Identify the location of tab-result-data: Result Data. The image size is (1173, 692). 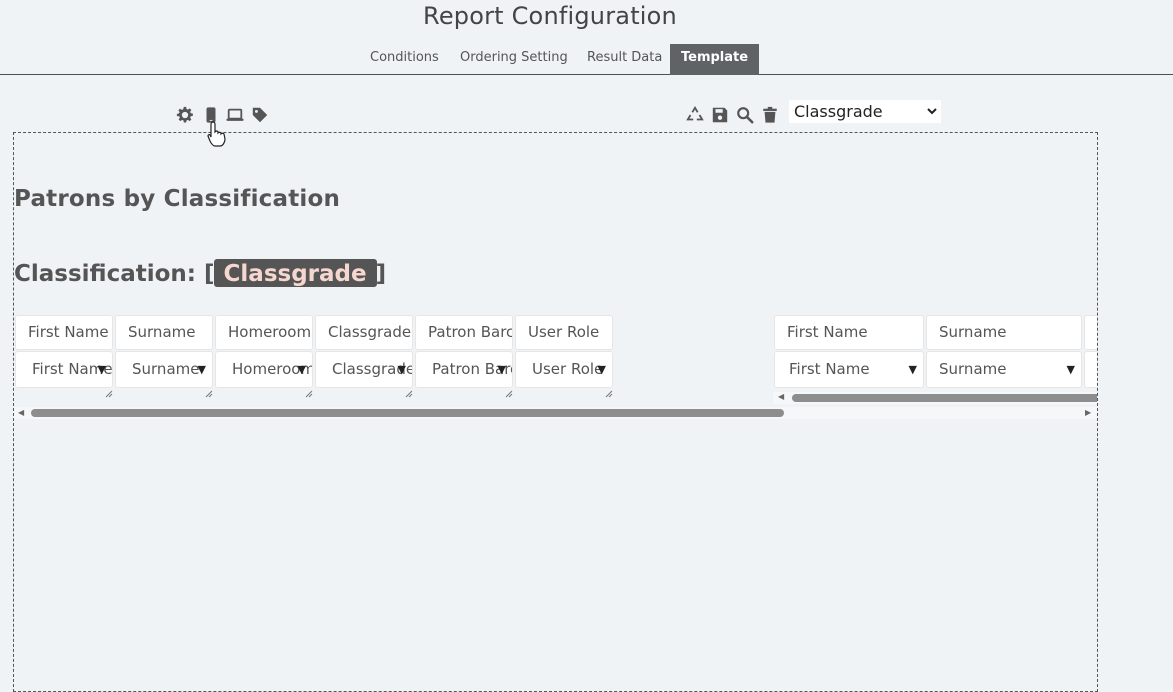
(624, 59).